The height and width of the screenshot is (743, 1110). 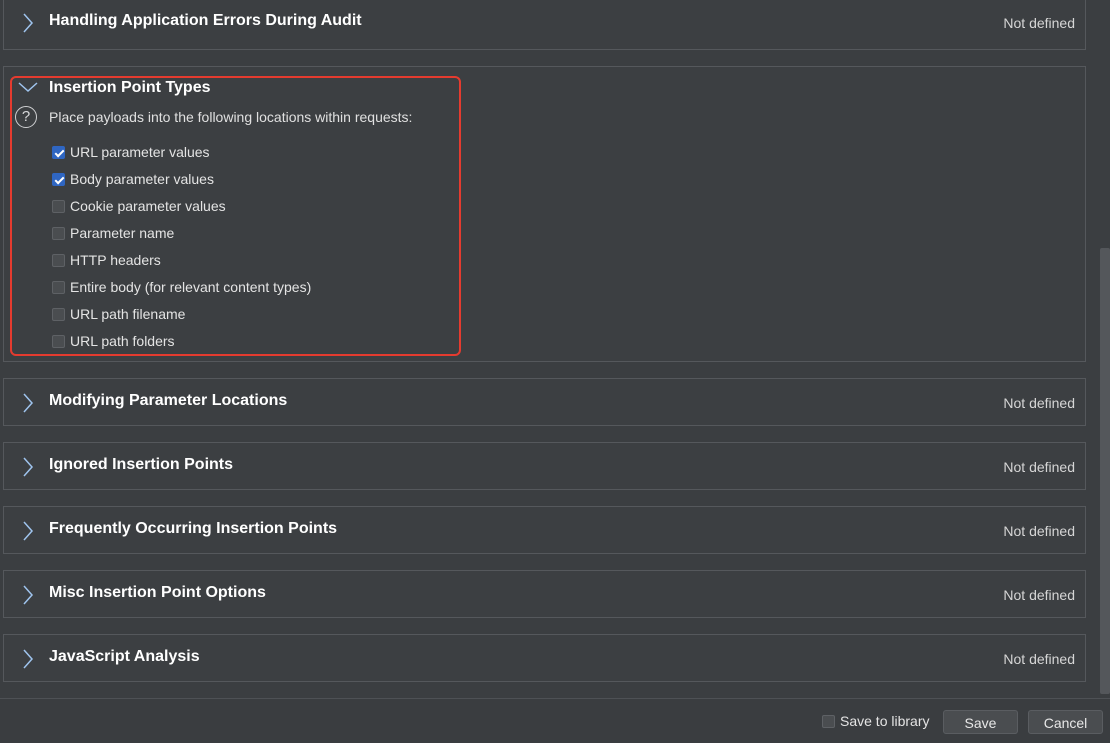 I want to click on footer-bar: Save to library Save Cancel, so click(x=555, y=720).